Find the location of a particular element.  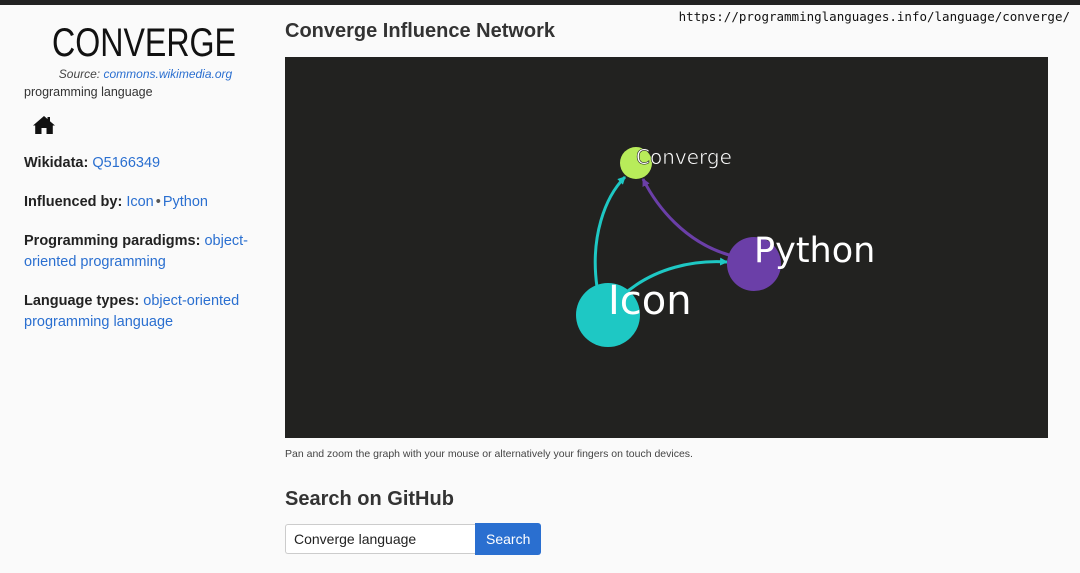

github-search-input is located at coordinates (380, 539).